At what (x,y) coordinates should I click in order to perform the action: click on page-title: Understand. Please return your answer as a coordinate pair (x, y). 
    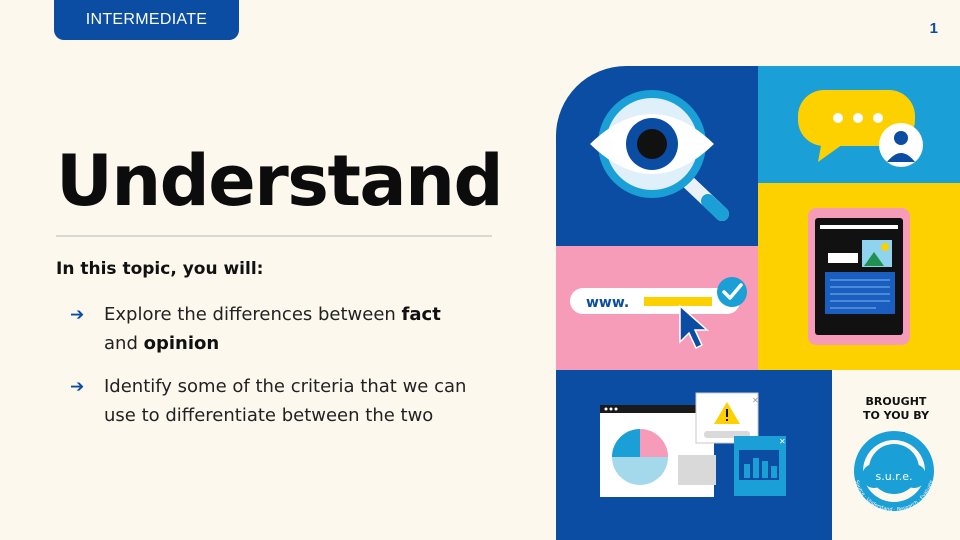
    Looking at the image, I should click on (280, 181).